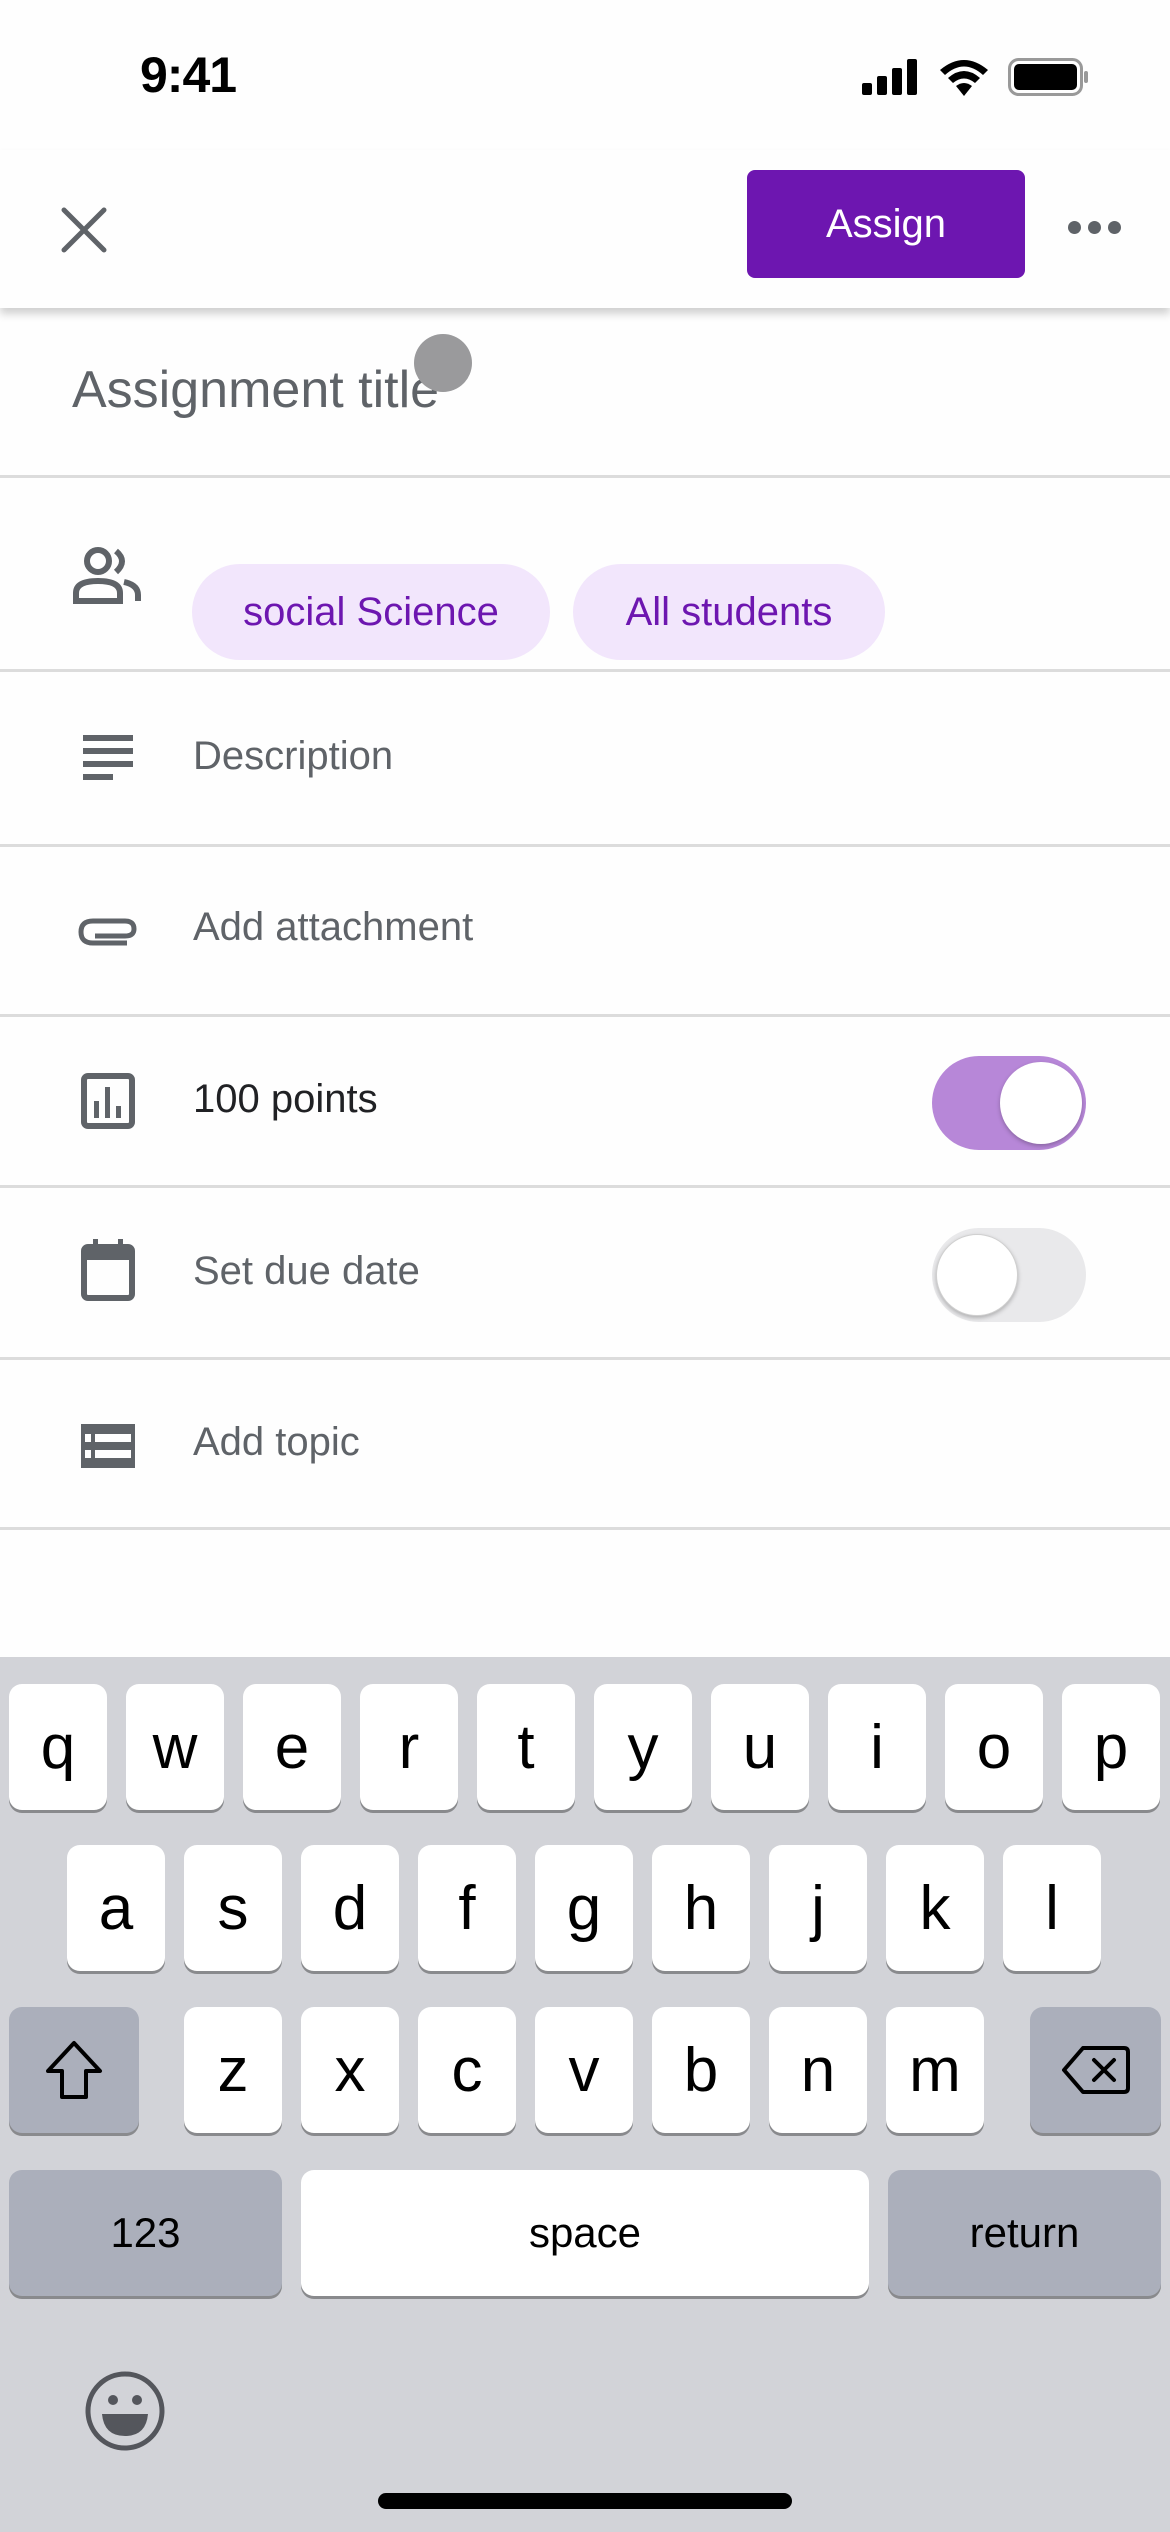 The image size is (1170, 2532). I want to click on delete-key, so click(1095, 2070).